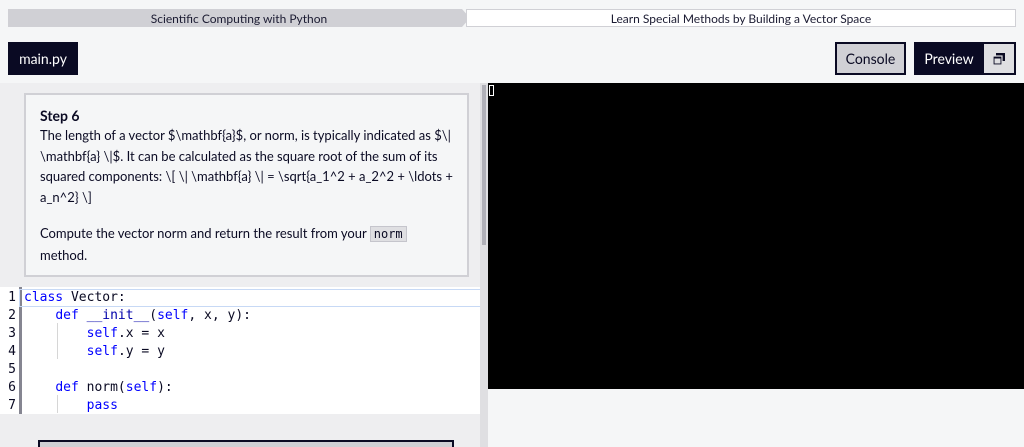 The height and width of the screenshot is (447, 1024). I want to click on step-title: Step 6, so click(60, 115).